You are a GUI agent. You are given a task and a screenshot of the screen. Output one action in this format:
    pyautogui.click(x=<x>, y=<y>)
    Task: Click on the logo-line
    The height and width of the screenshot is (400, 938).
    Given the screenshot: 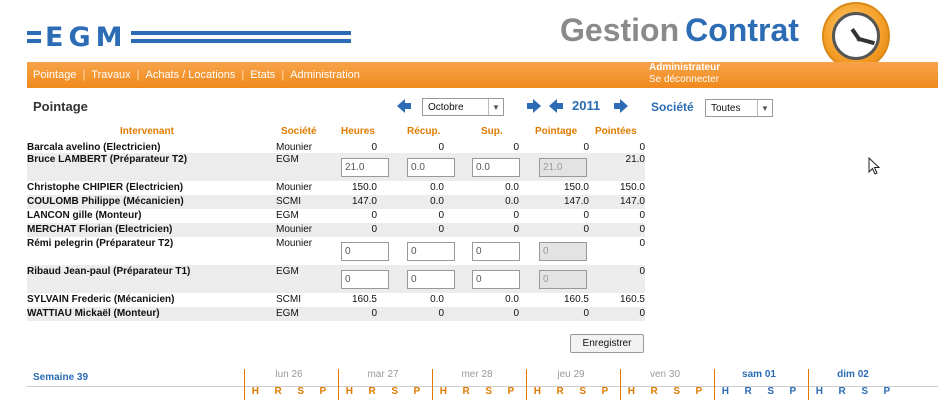 What is the action you would take?
    pyautogui.click(x=241, y=37)
    